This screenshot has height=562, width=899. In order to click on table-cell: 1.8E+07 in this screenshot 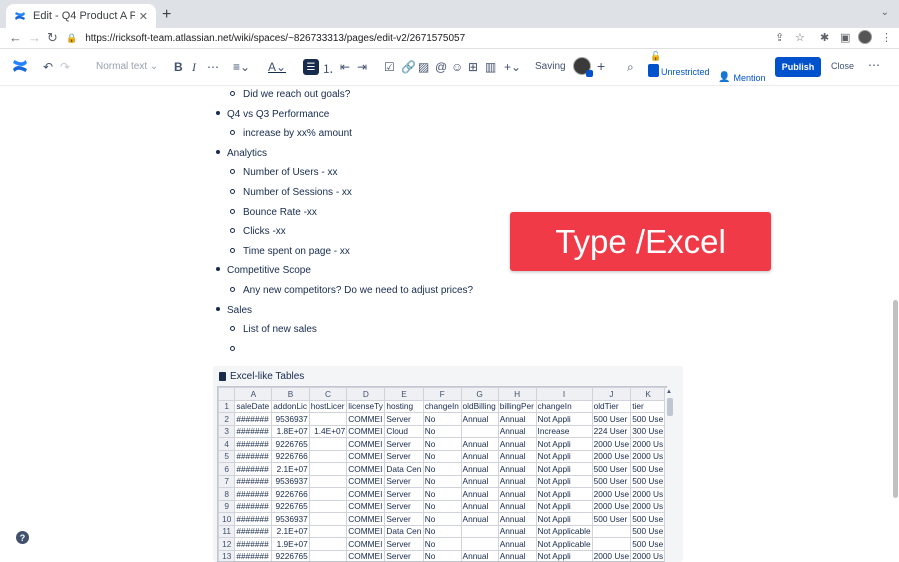, I will do `click(290, 431)`.